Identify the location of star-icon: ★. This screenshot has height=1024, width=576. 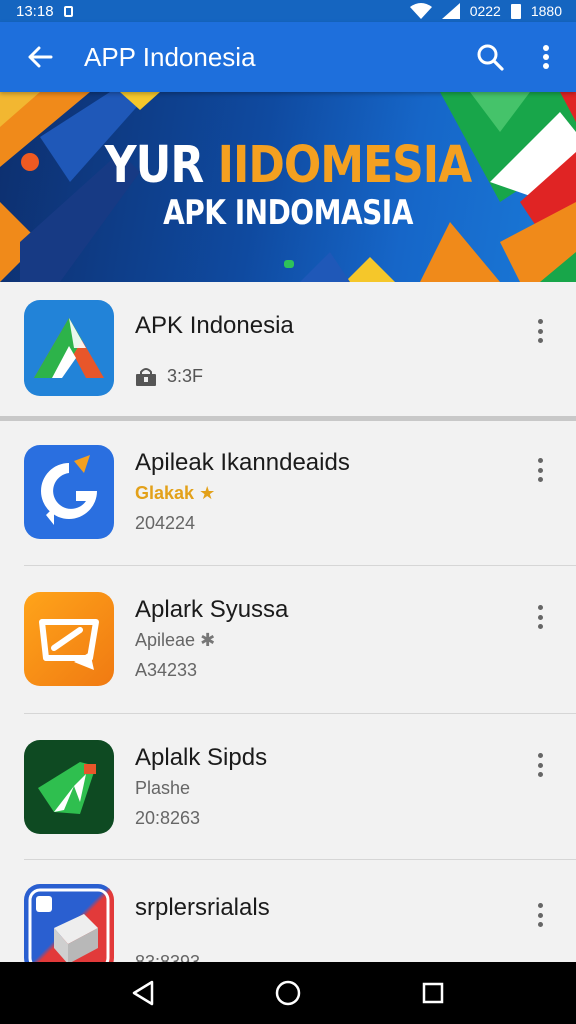
(207, 493).